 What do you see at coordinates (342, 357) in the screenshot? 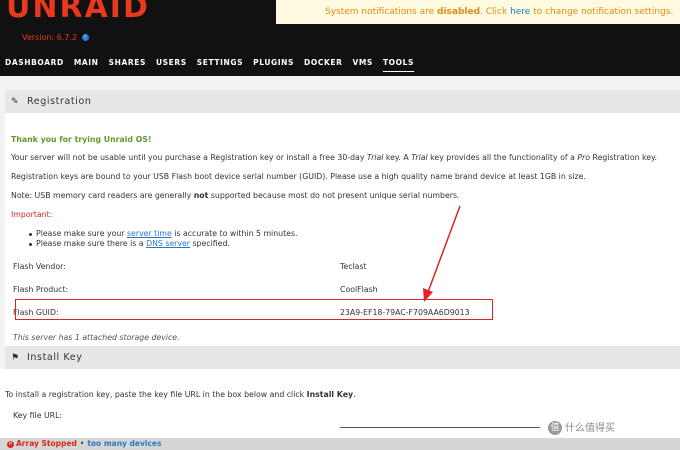
I see `install-key-section-header: ⚑ Install Key` at bounding box center [342, 357].